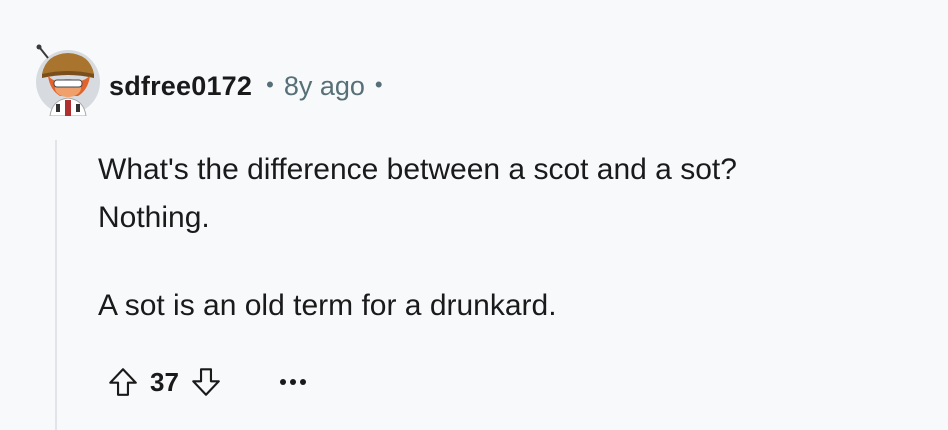  Describe the element at coordinates (154, 217) in the screenshot. I see `comment-text-line: Nothing.` at that location.